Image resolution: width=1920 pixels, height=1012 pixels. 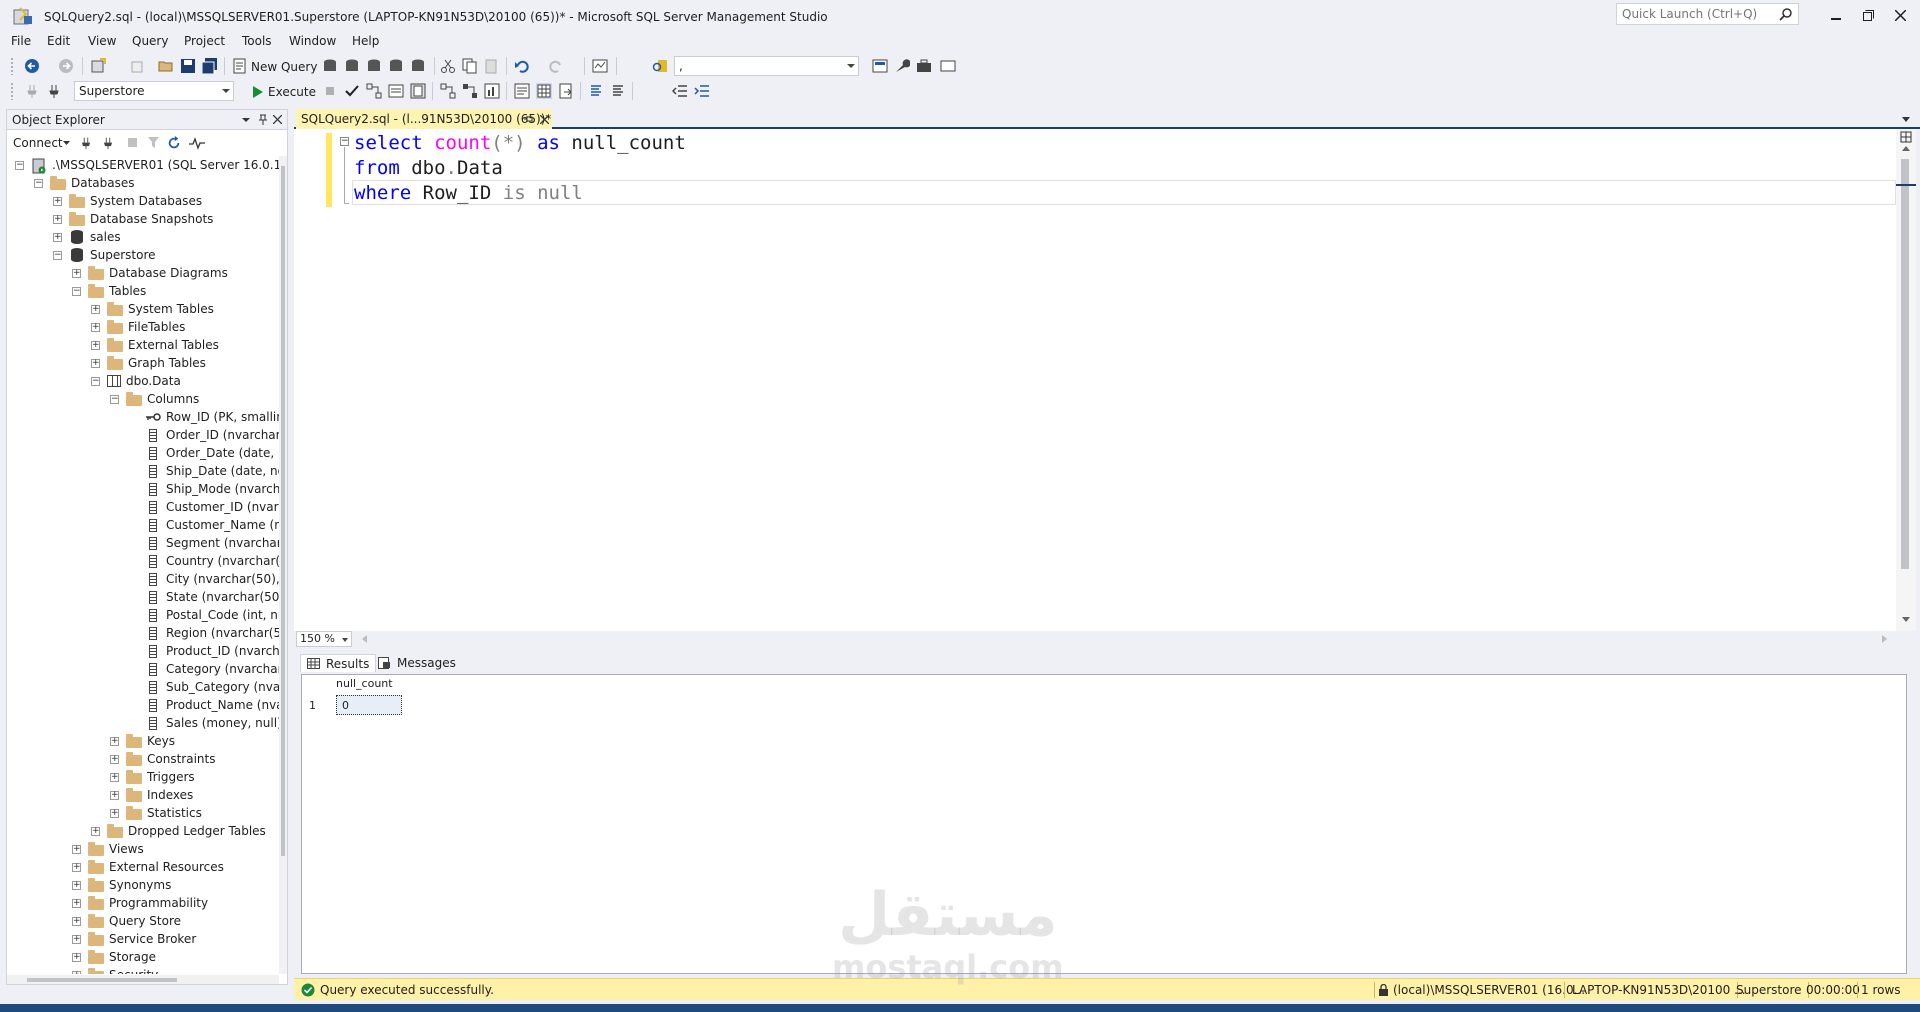 What do you see at coordinates (418, 66) in the screenshot?
I see `analysis-dax-query-icon` at bounding box center [418, 66].